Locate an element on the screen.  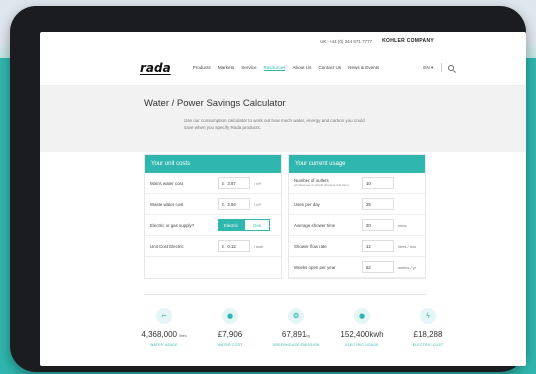
flow-rate-input: 12 is located at coordinates (378, 246).